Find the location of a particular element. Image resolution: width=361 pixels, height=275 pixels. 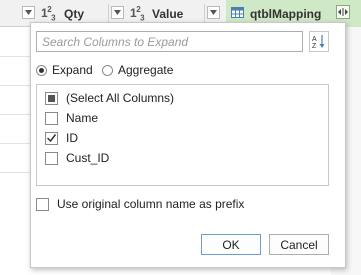

list-item-name: Name is located at coordinates (71, 118).